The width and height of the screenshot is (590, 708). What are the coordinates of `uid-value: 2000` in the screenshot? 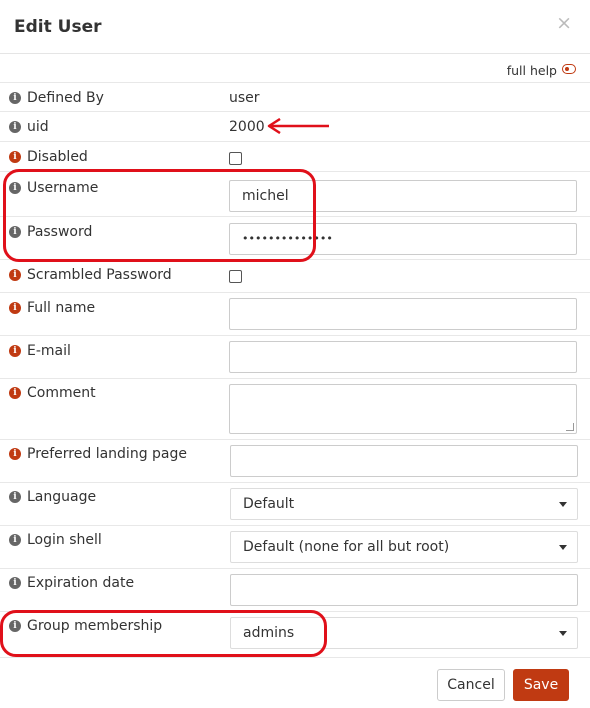 It's located at (247, 127).